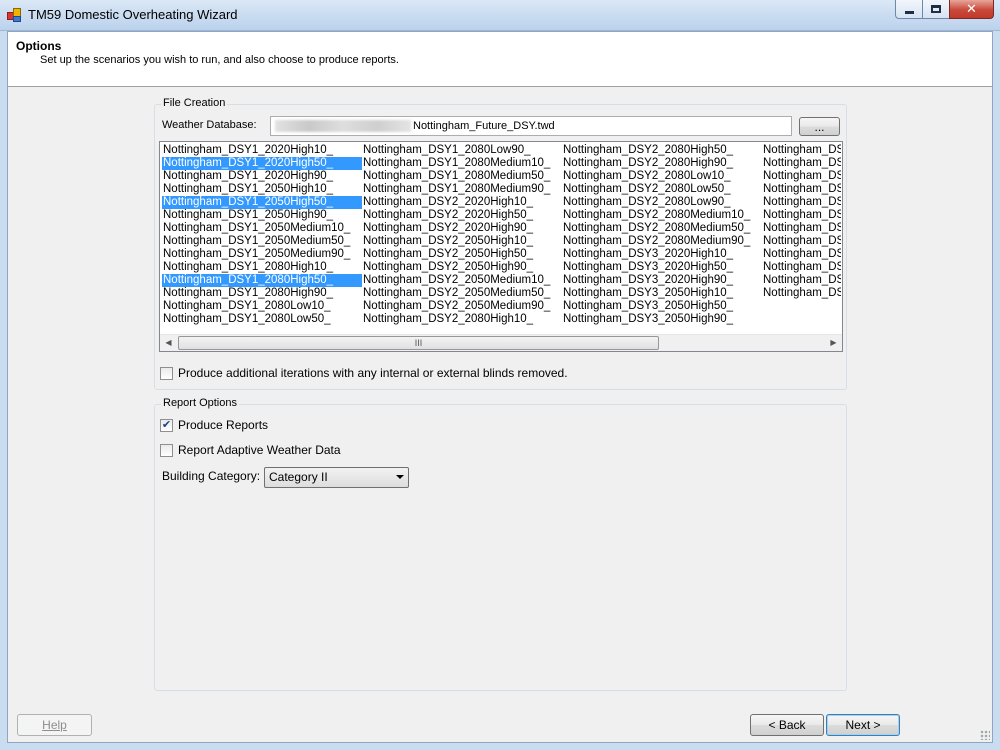 The height and width of the screenshot is (750, 1000). Describe the element at coordinates (462, 267) in the screenshot. I see `scenario-item: Nottingham_DSY2_2050High90_` at that location.